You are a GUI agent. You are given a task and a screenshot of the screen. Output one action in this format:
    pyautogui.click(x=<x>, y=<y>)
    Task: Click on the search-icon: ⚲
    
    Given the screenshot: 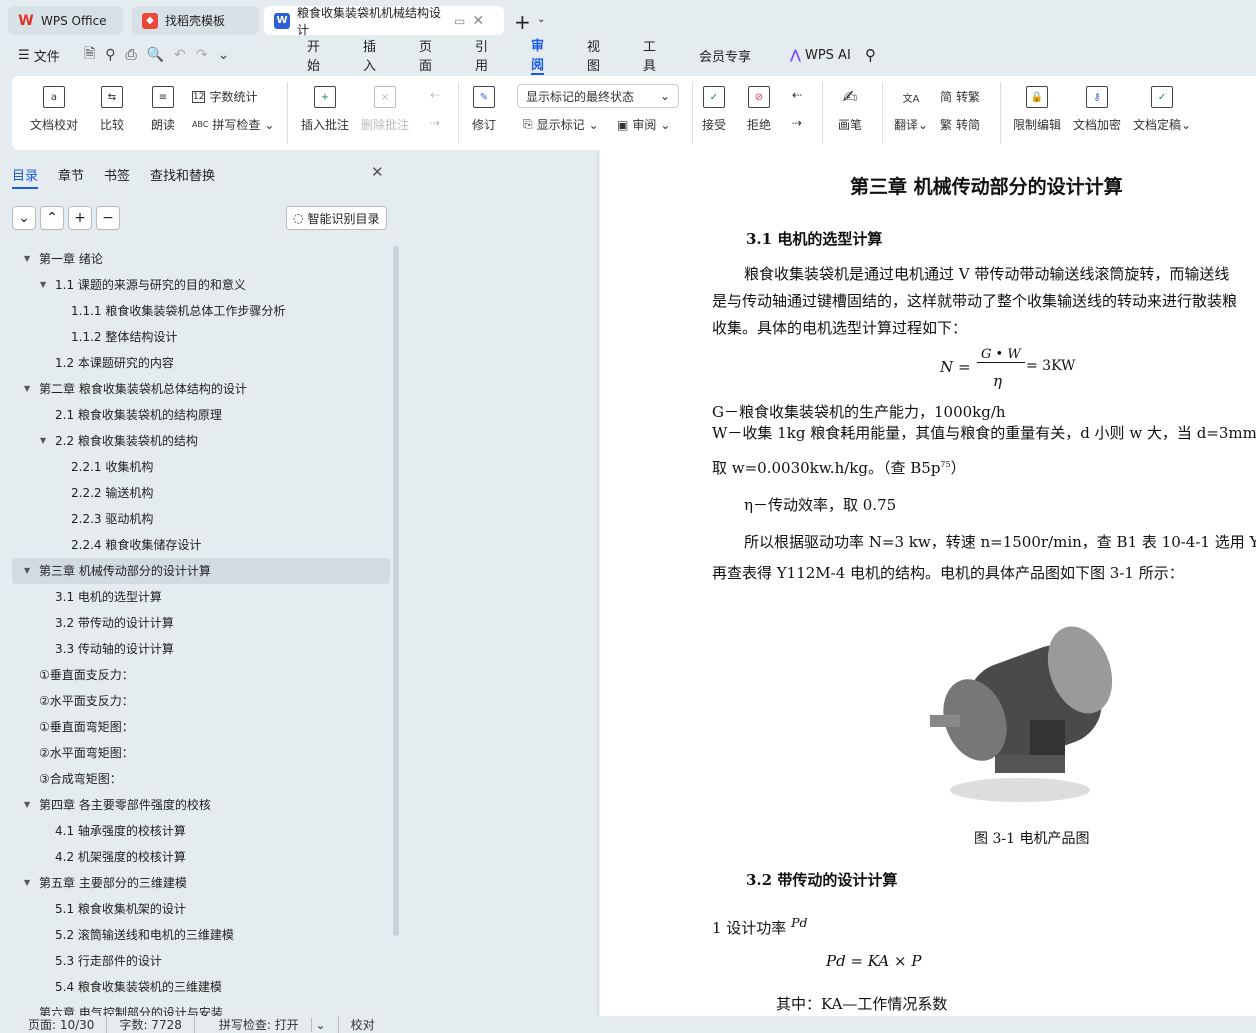 What is the action you would take?
    pyautogui.click(x=870, y=55)
    